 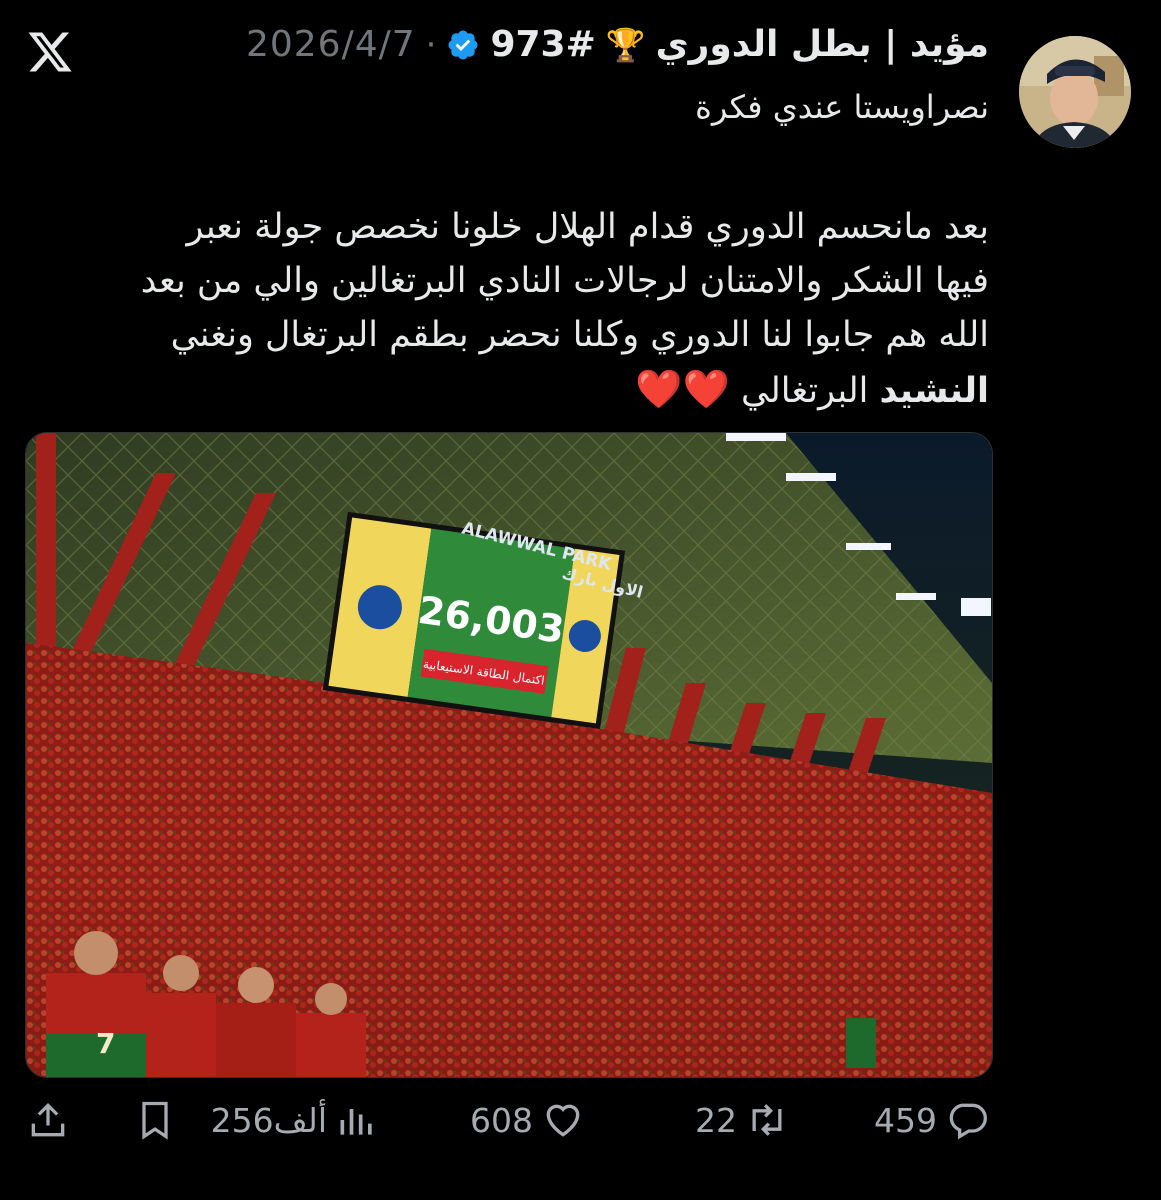 I want to click on hearts-emoji: ❤️❤️, so click(x=682, y=389).